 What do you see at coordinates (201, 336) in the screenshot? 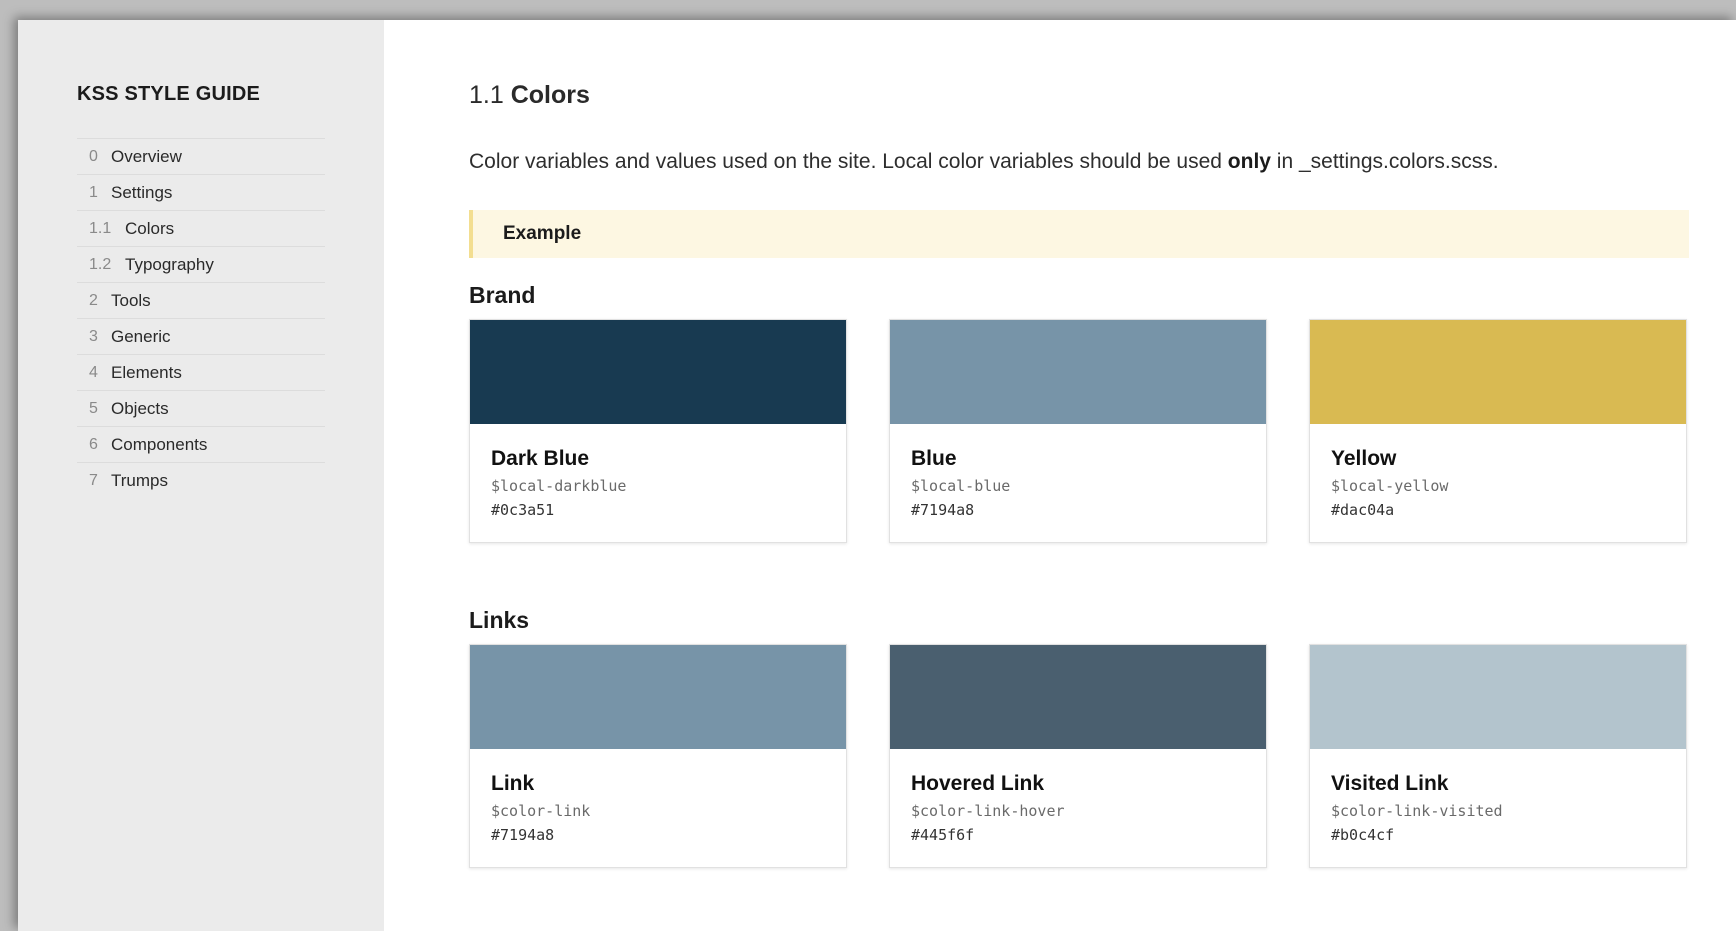
I see `sidebar-item-generic: 3 Generic` at bounding box center [201, 336].